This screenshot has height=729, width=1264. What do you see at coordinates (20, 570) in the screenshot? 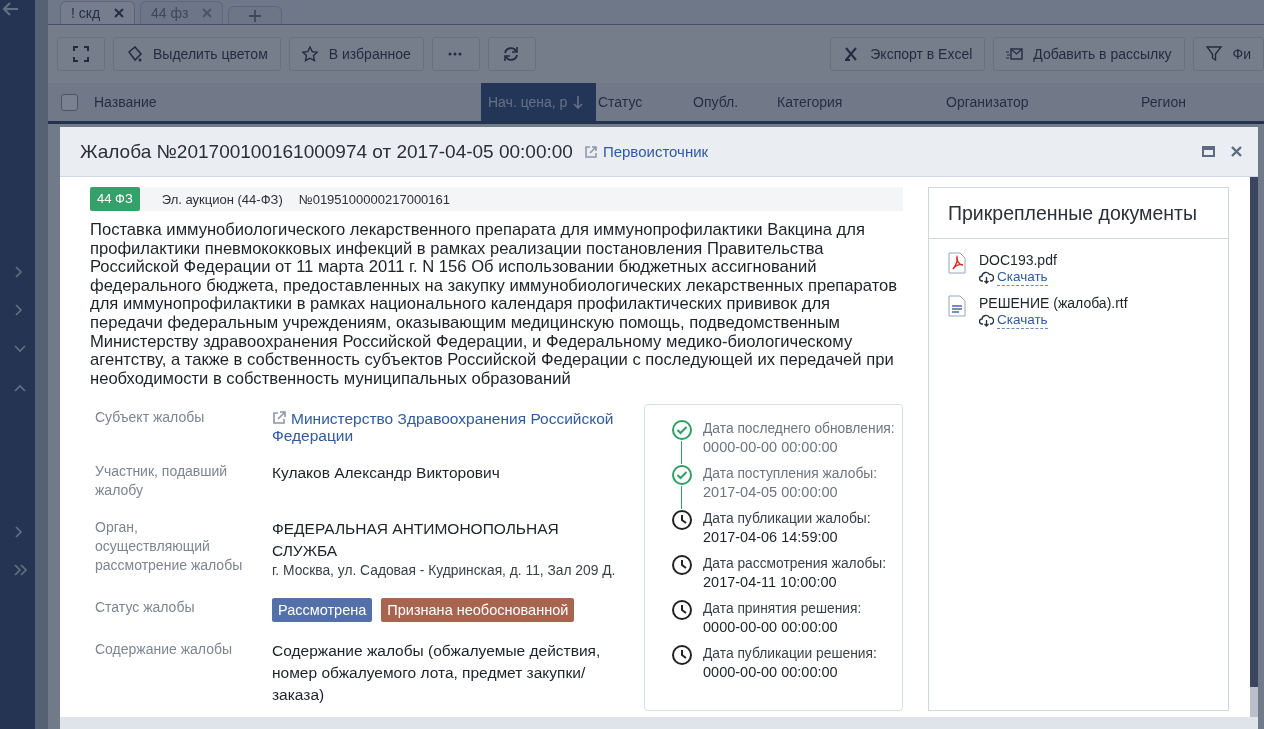
I see `double-chevron-icon` at bounding box center [20, 570].